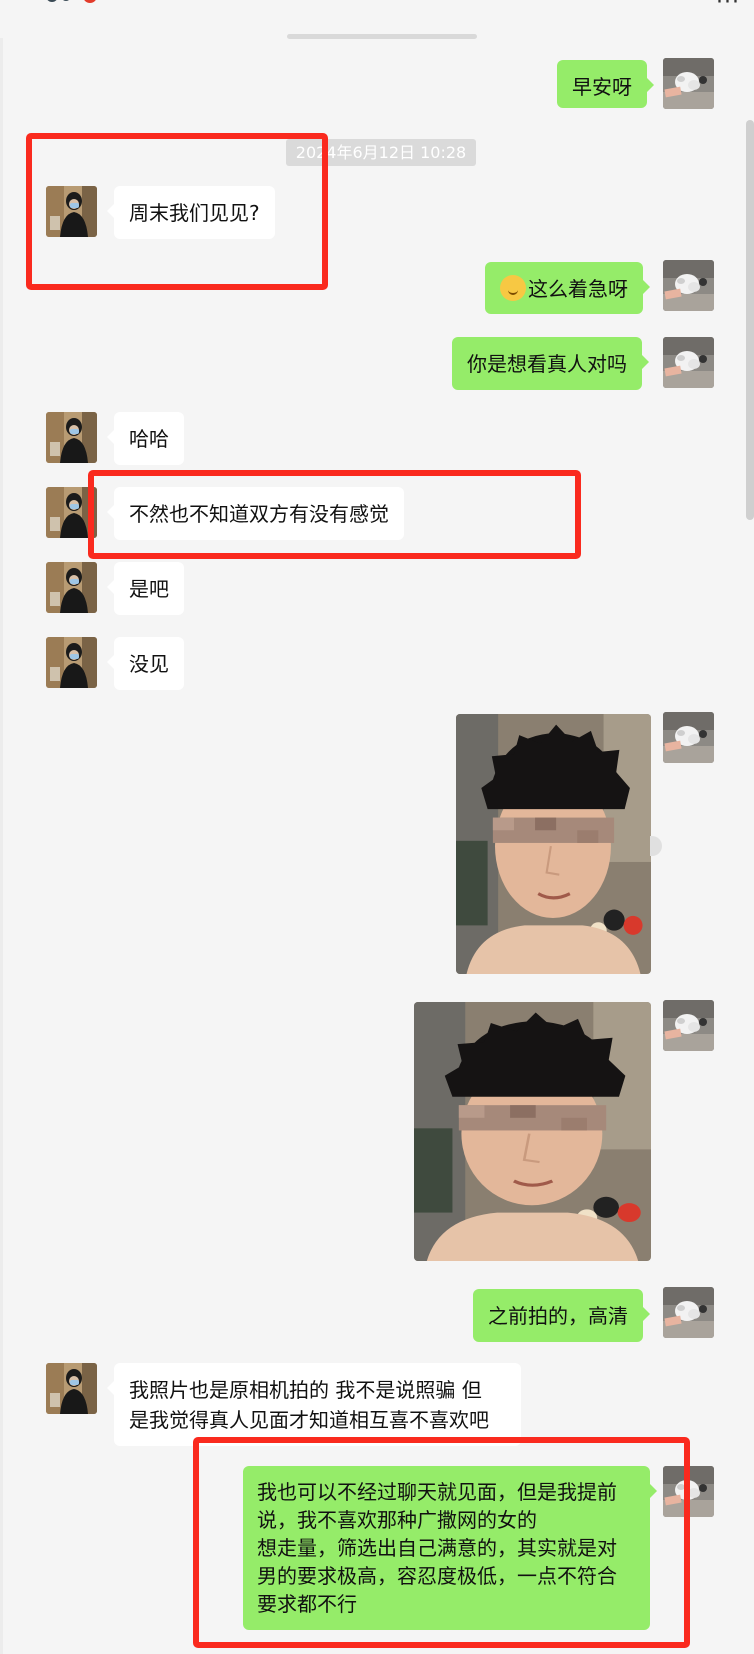  Describe the element at coordinates (314, 1404) in the screenshot. I see `incoming-message: 我照片也是原相机拍的 我不是说照骗 但 是我觉得真人见面才知道相互喜不喜欢吧` at that location.